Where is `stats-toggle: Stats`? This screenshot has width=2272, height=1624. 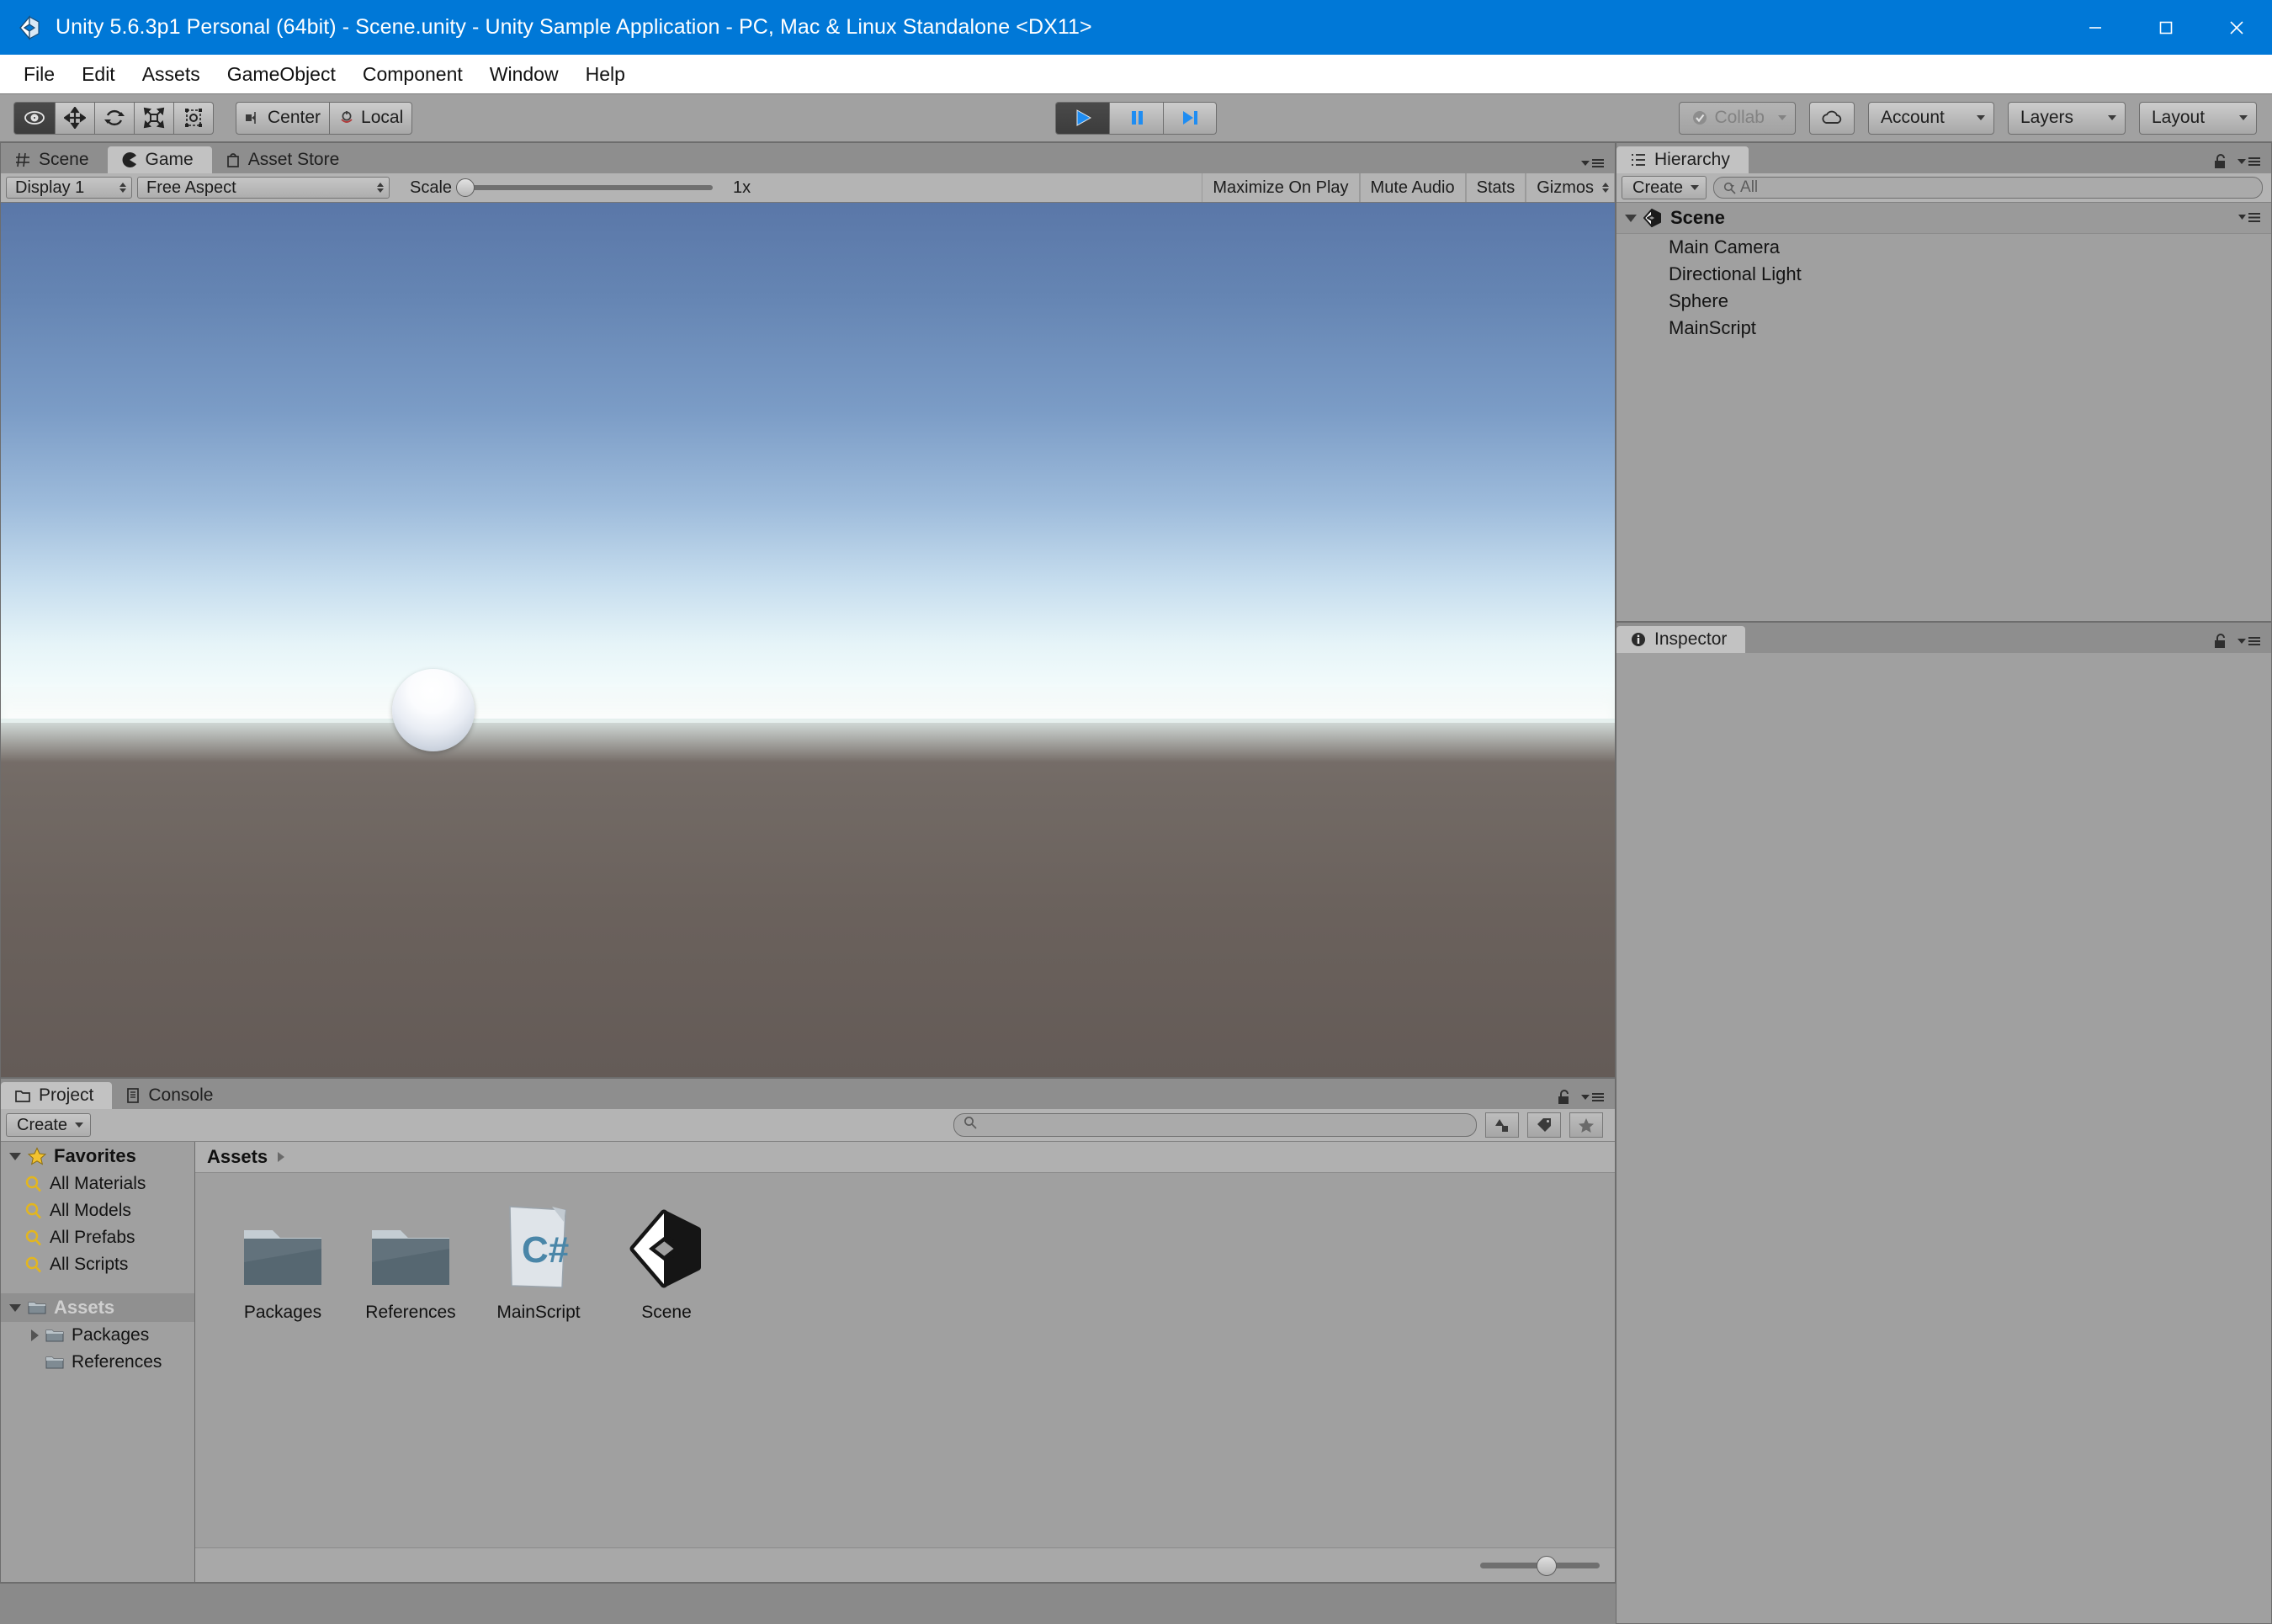
stats-toggle: Stats is located at coordinates (1495, 187).